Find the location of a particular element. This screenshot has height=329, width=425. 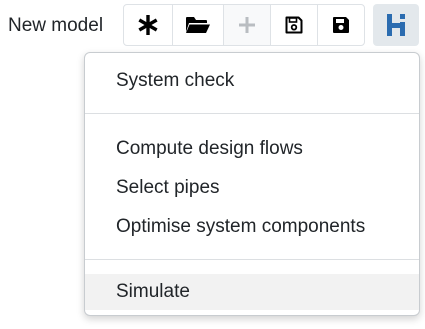

folder-open-icon is located at coordinates (198, 25).